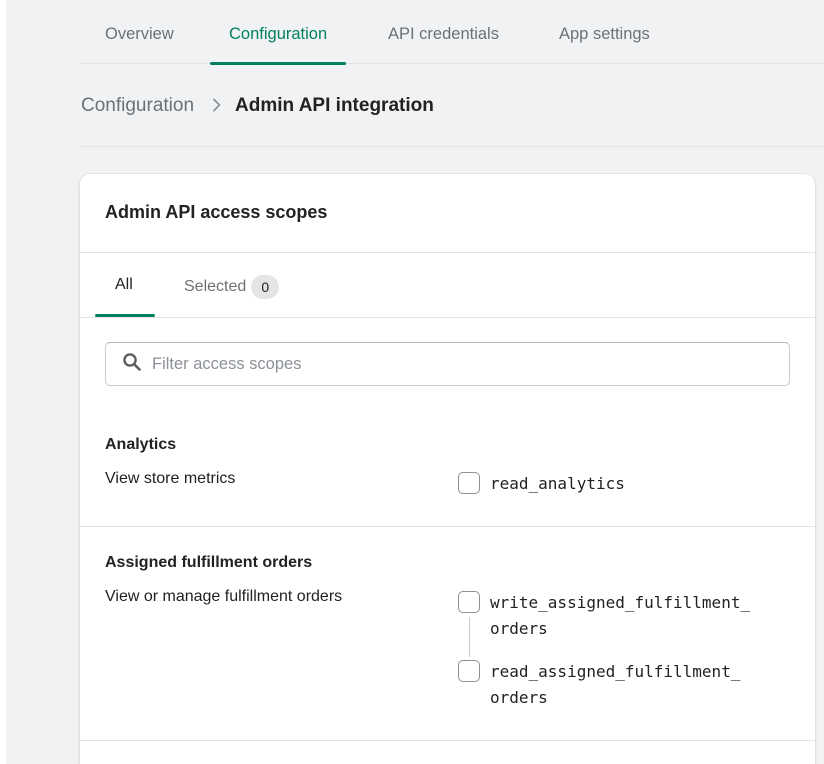 The width and height of the screenshot is (824, 764). I want to click on tabs-divider, so click(447, 317).